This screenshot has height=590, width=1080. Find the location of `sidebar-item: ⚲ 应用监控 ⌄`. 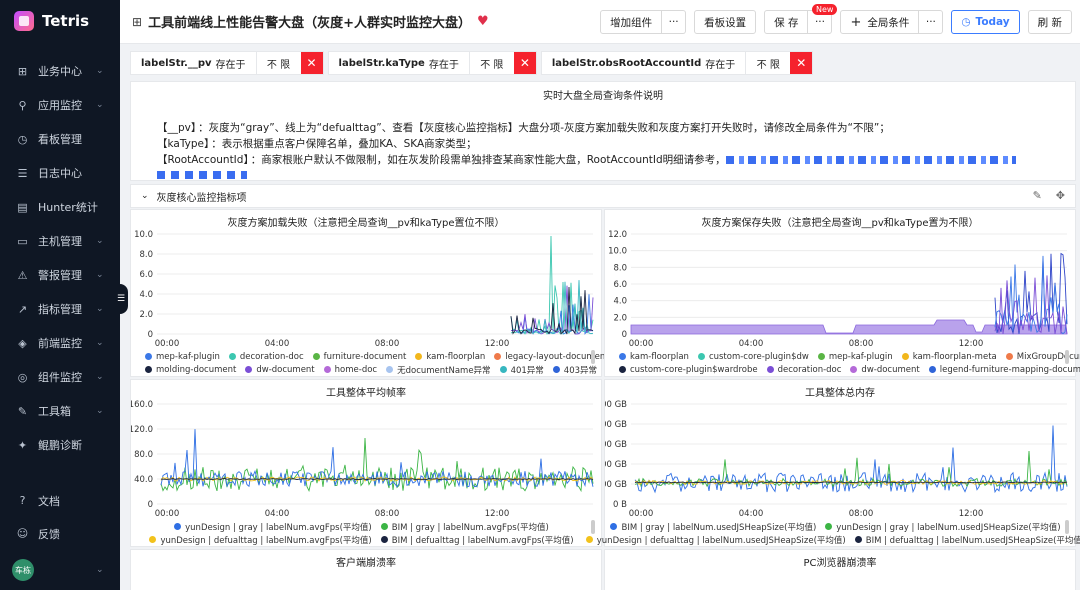

sidebar-item: ⚲ 应用监控 ⌄ is located at coordinates (60, 105).